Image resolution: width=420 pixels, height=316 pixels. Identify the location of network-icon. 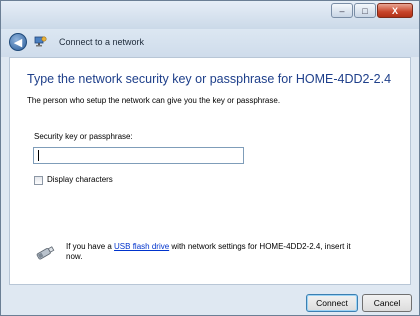
(40, 41).